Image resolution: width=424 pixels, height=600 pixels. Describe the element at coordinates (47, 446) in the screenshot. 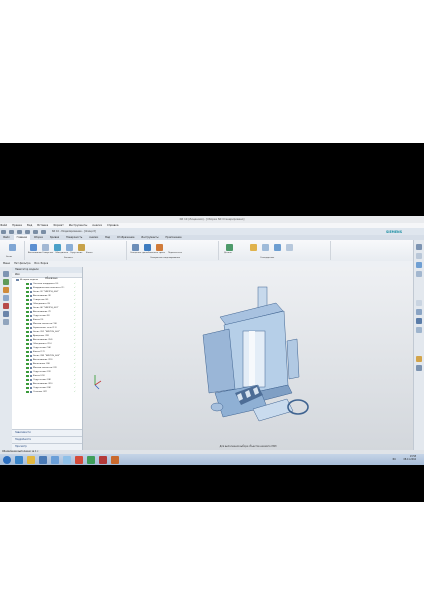

I see `section-preview: Просмотр` at that location.